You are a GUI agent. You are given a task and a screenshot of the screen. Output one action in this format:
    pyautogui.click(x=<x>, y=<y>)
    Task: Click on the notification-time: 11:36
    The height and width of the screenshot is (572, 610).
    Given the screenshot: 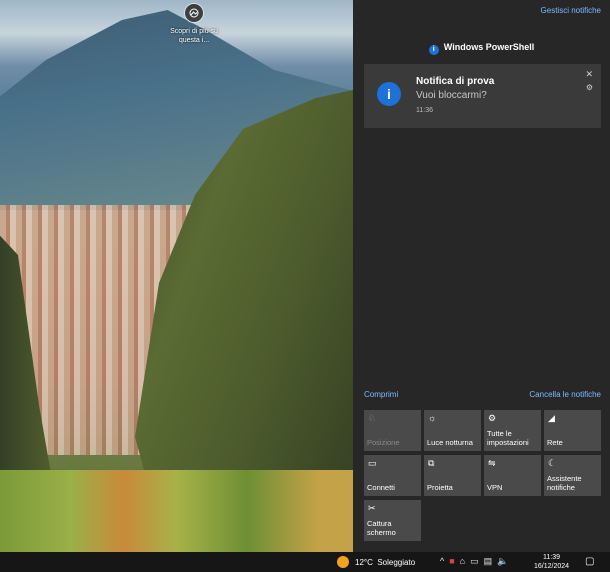 What is the action you would take?
    pyautogui.click(x=424, y=110)
    